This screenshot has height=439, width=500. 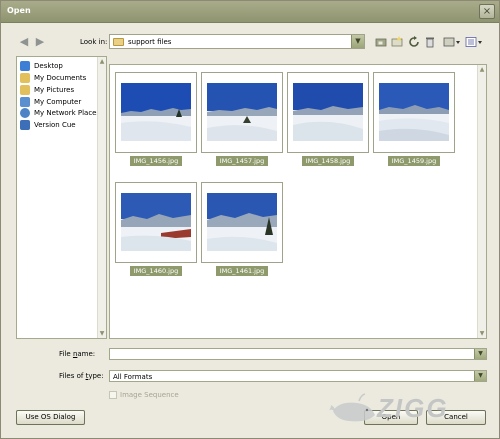 What do you see at coordinates (250, 12) in the screenshot?
I see `title-bar: Open ×` at bounding box center [250, 12].